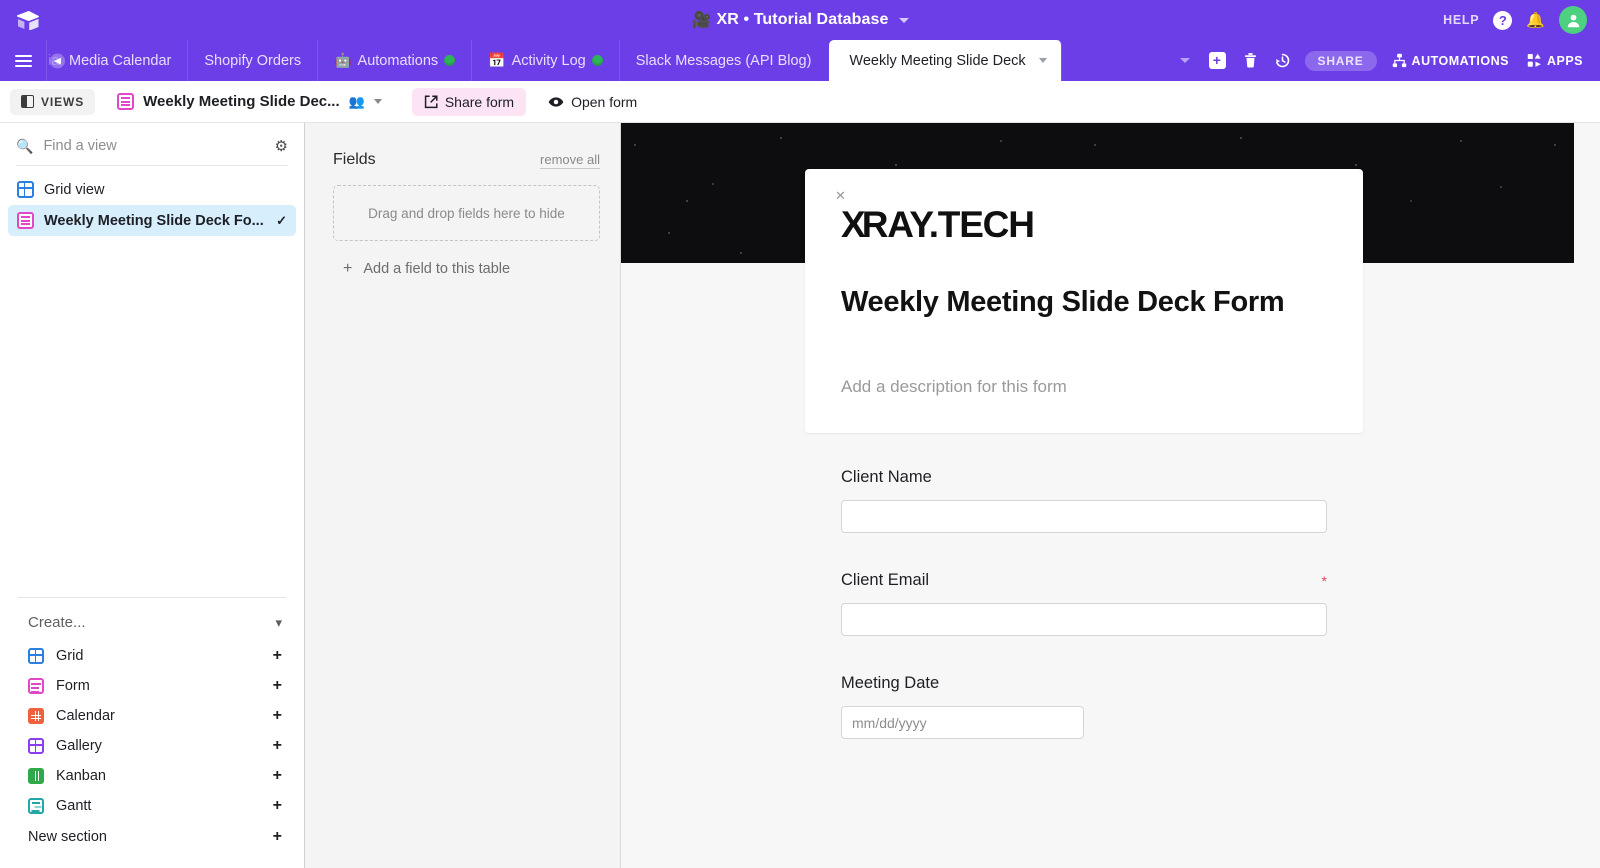  Describe the element at coordinates (152, 776) in the screenshot. I see `create-kanban-view: Kanban +` at that location.